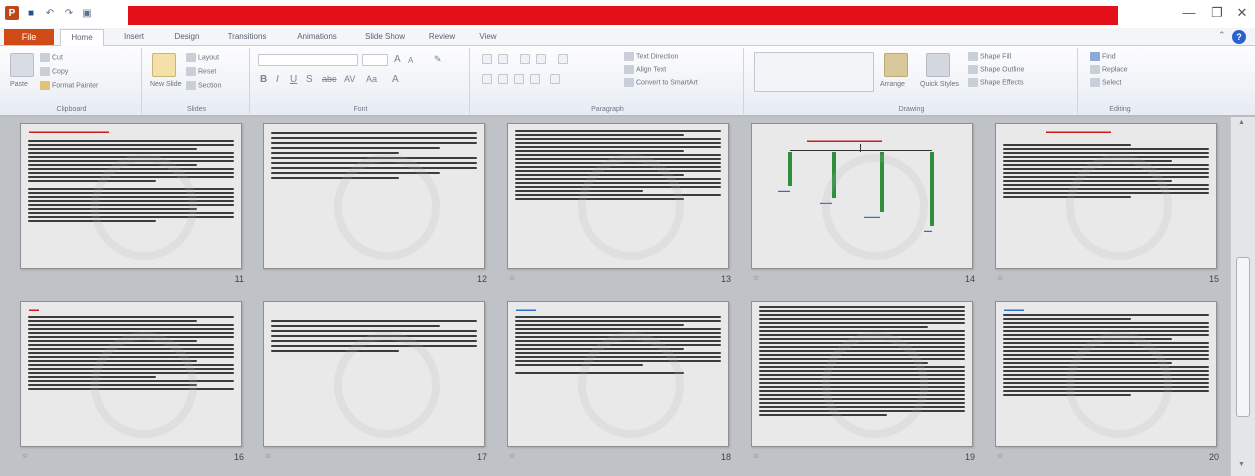 Image resolution: width=1255 pixels, height=476 pixels. What do you see at coordinates (309, 79) in the screenshot?
I see `shadow-icon: S` at bounding box center [309, 79].